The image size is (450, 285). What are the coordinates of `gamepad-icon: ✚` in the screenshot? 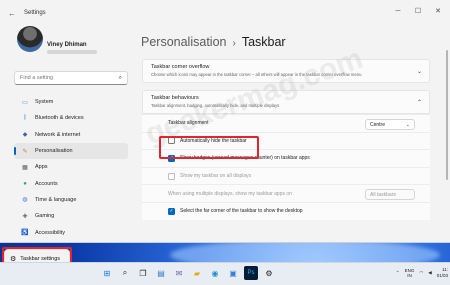 It's located at (25, 216).